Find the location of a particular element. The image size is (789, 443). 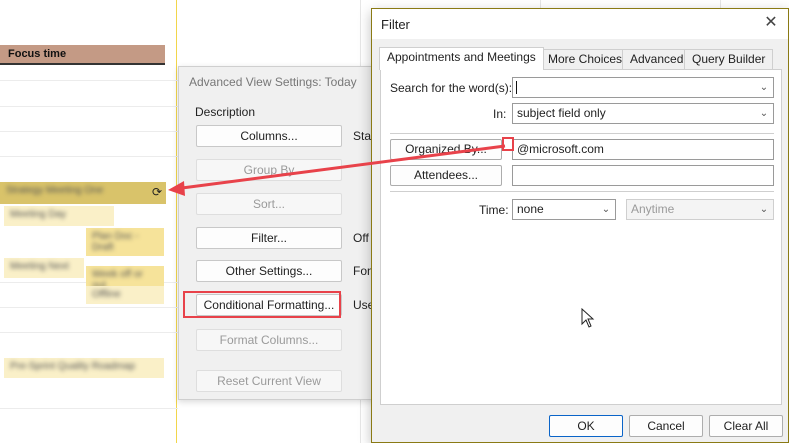

tab-appointments-and-meetings: Appointments and Meetings is located at coordinates (461, 58).